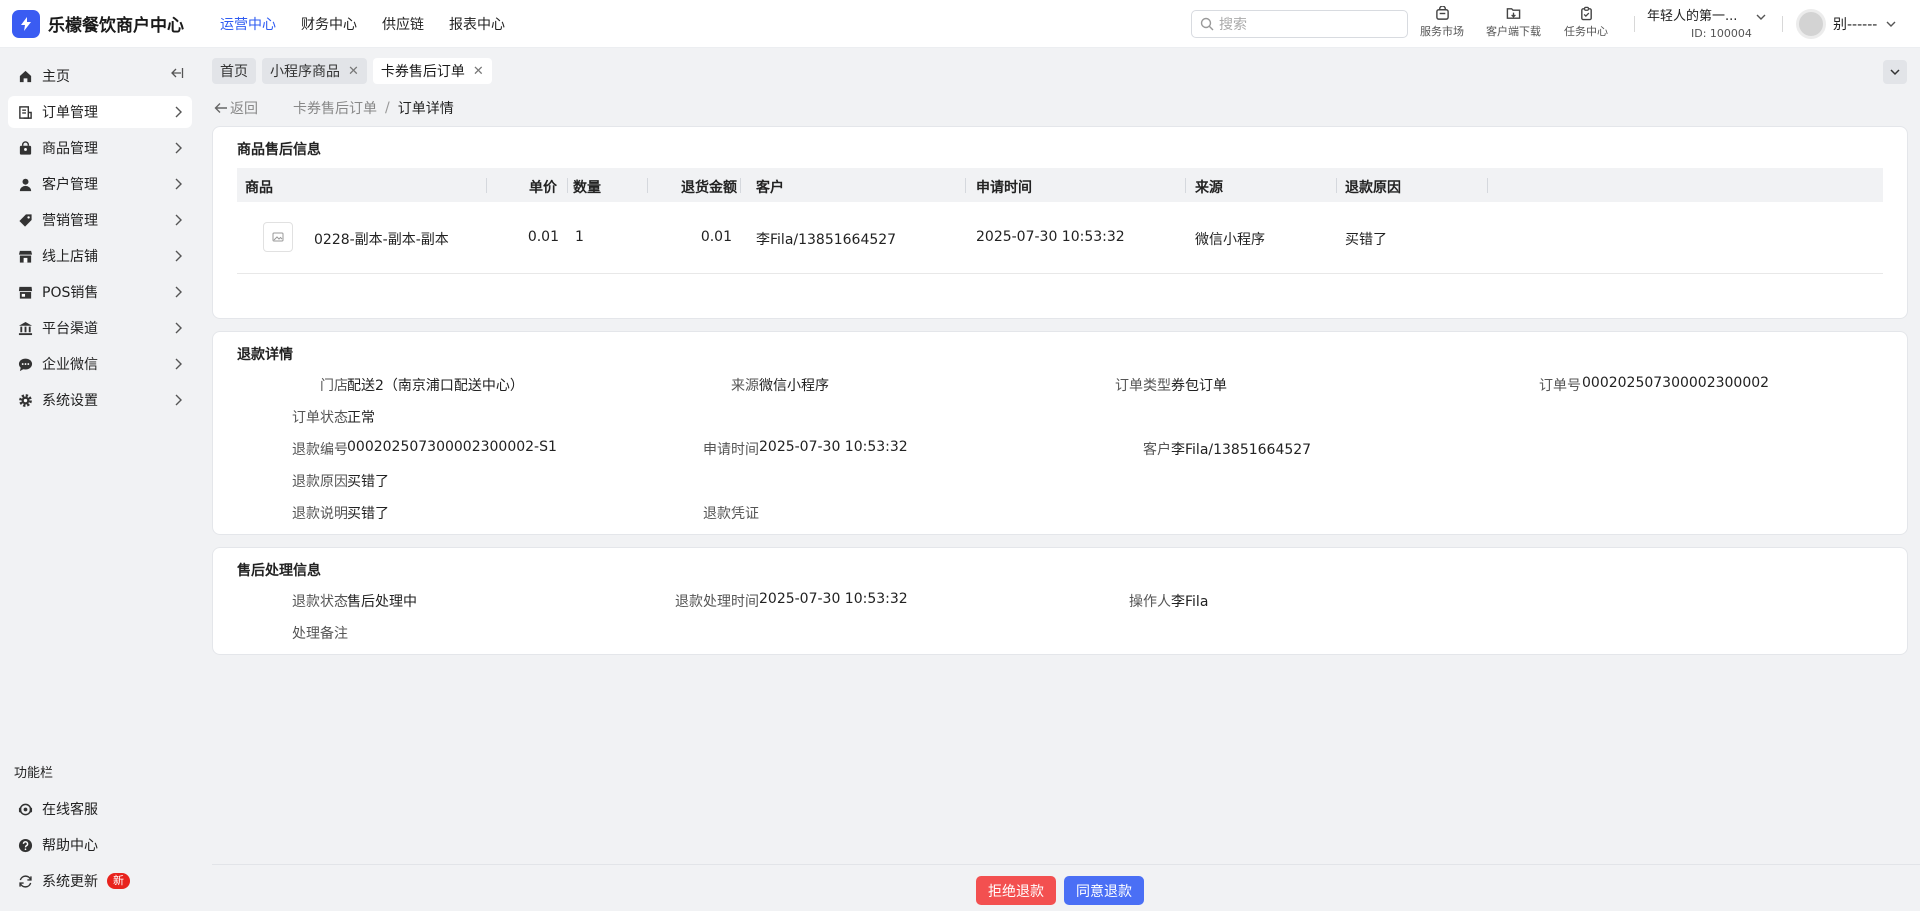  I want to click on tab-label: 卡券售后订单, so click(422, 72).